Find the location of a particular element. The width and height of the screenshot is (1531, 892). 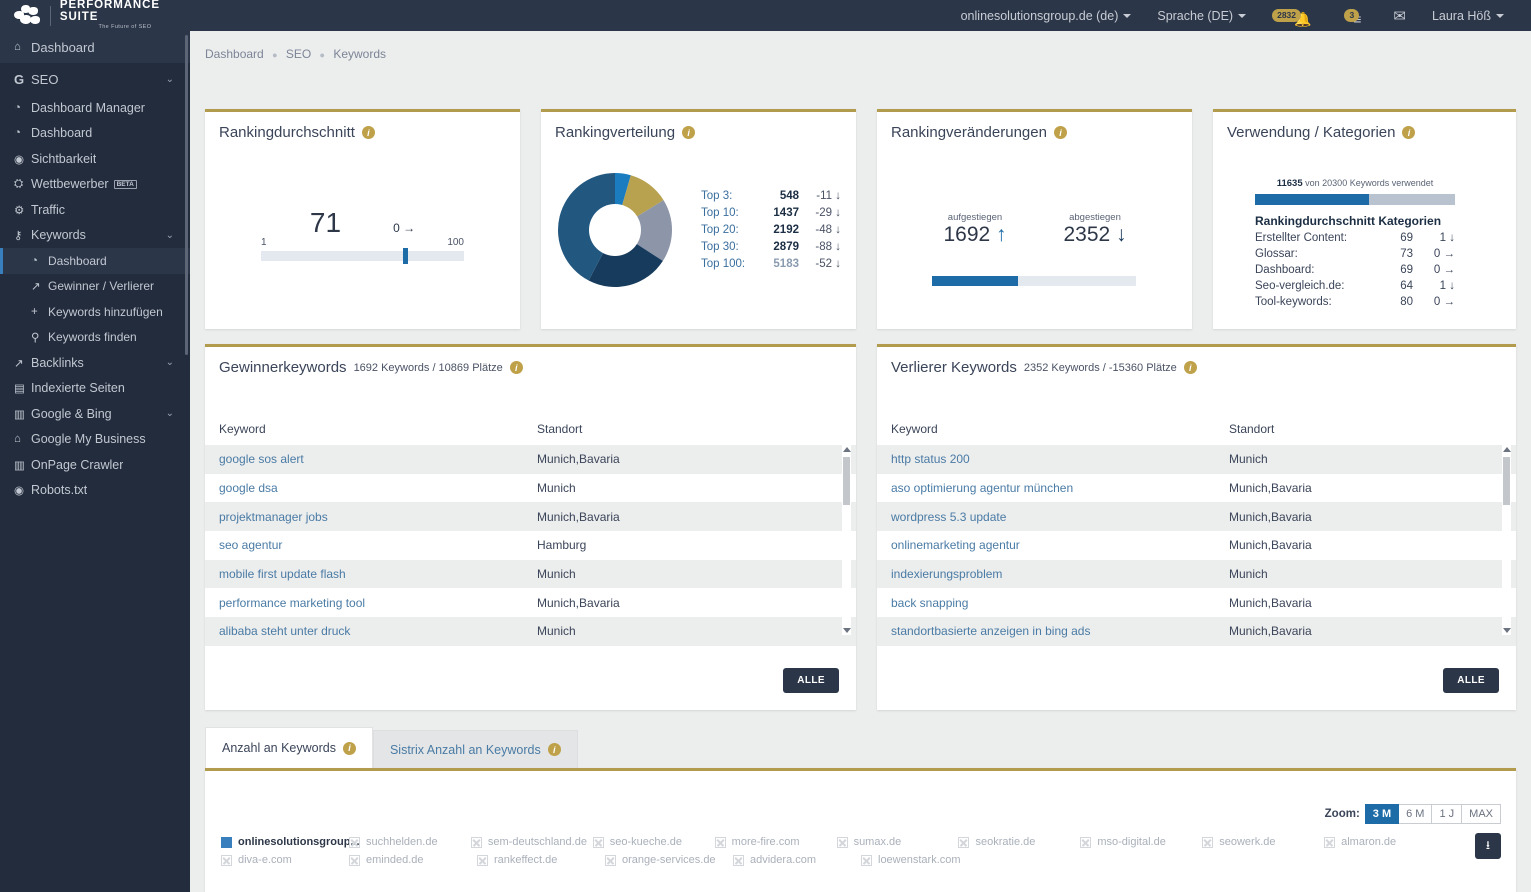

sidebar-item-keywords: ⚷ Keywords ⌄ is located at coordinates (95, 236).